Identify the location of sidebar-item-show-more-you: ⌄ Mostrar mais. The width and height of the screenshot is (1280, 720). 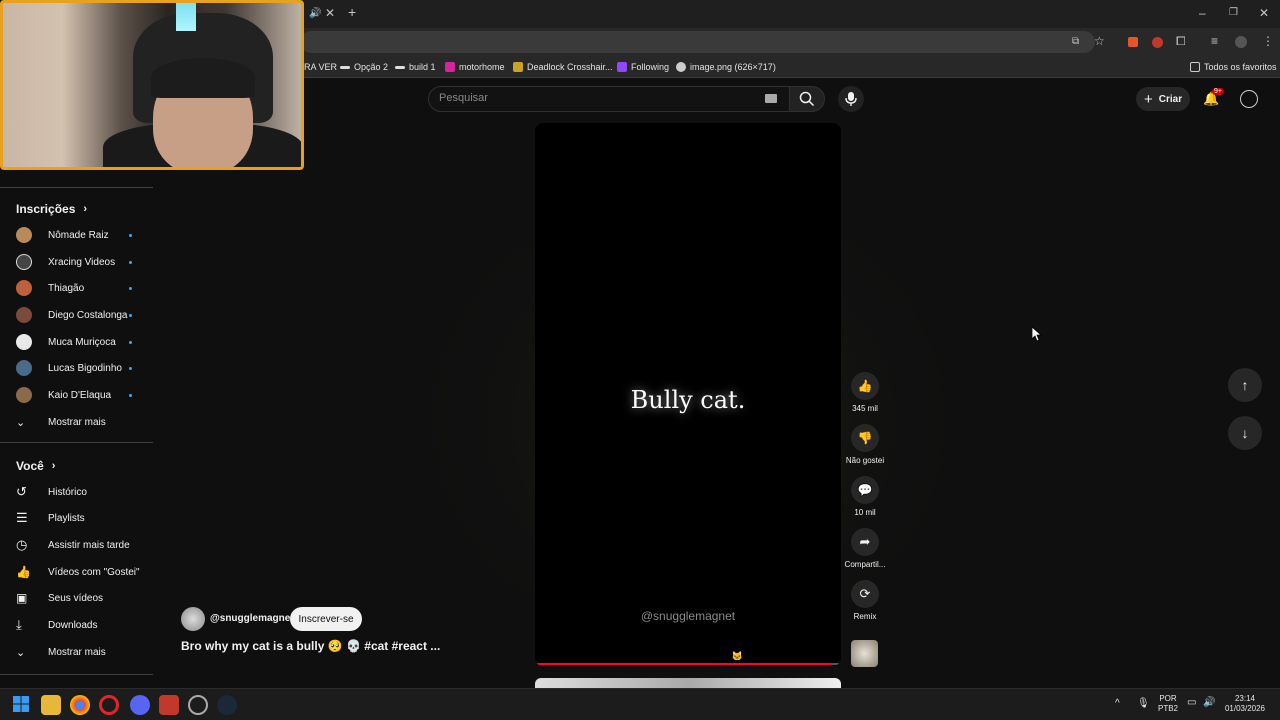
(76, 652).